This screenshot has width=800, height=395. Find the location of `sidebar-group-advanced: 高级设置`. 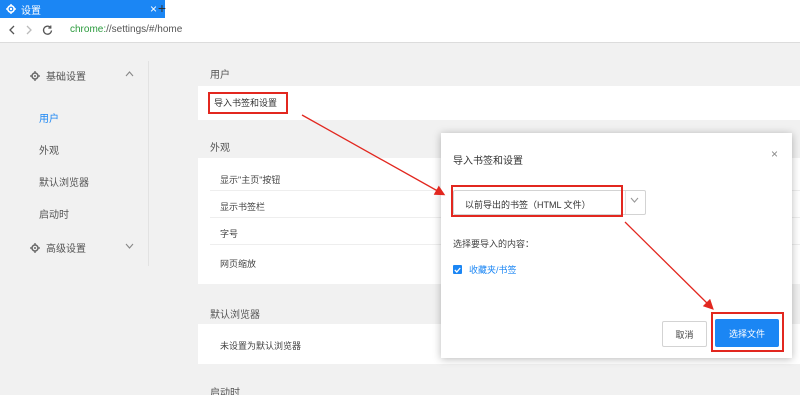

sidebar-group-advanced: 高级设置 is located at coordinates (82, 247).